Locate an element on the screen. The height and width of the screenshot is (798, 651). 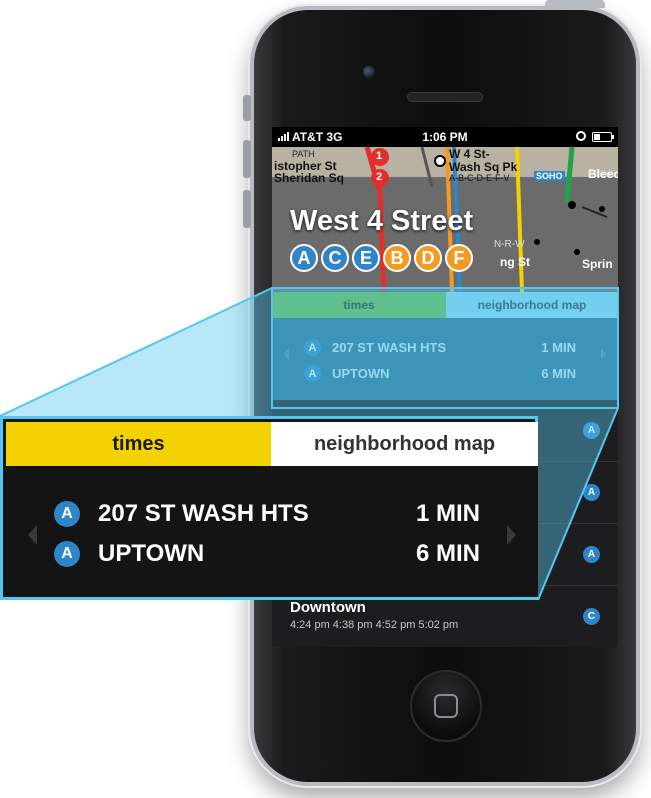
map-label: SOHO is located at coordinates (549, 176).